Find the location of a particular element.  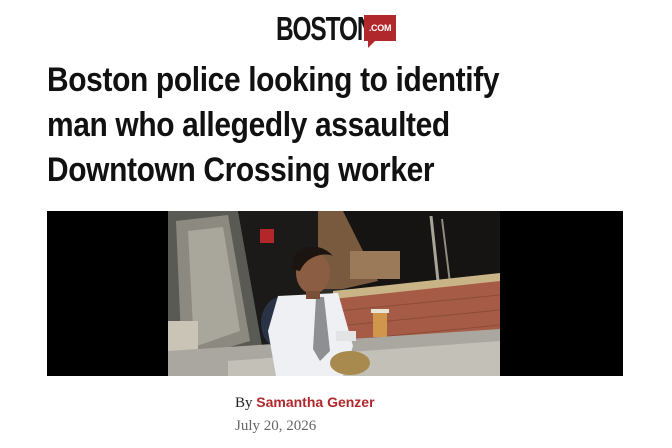

boston-com-logo: BOSTON .COM is located at coordinates (336, 29).